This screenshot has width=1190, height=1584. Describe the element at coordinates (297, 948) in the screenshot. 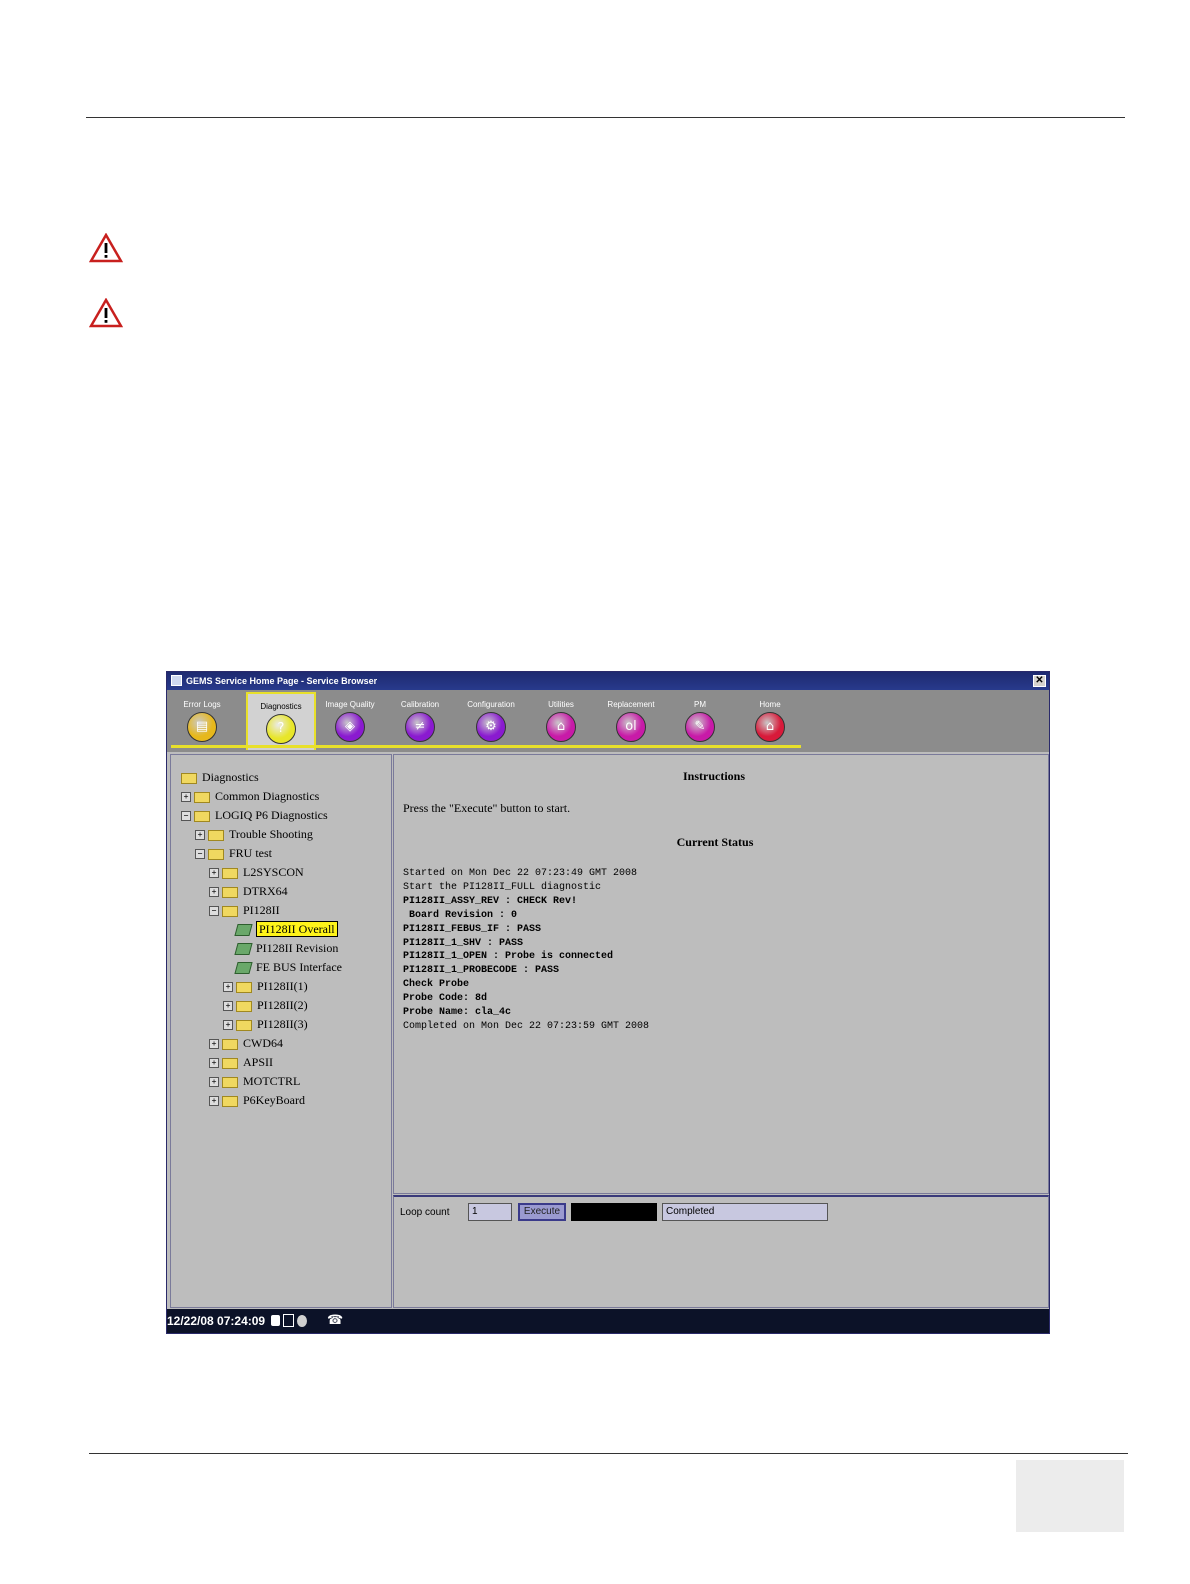

I see `tree-item-label: PI128II Revision` at that location.